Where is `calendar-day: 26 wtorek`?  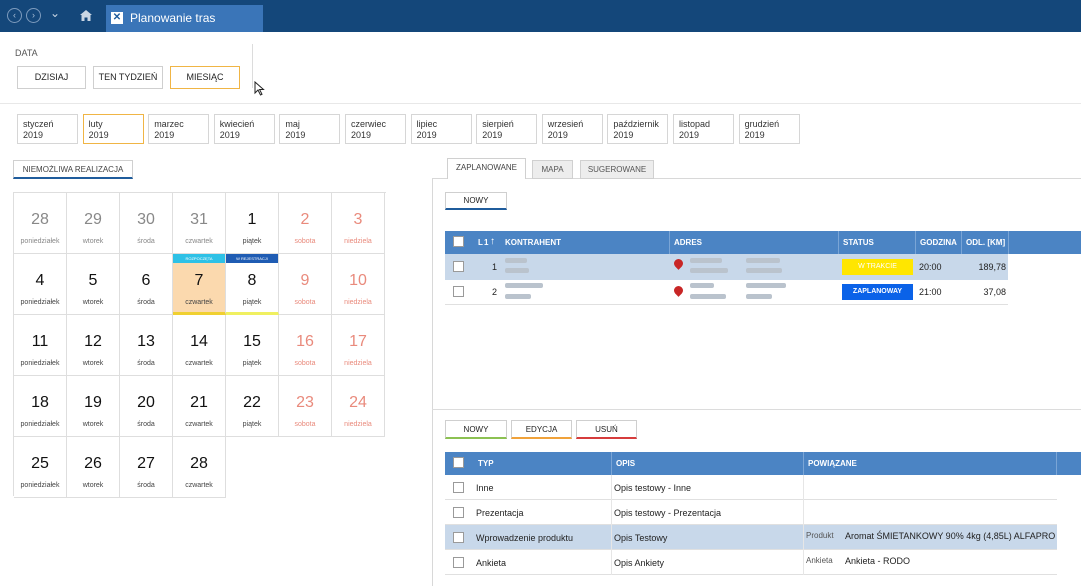
calendar-day: 26 wtorek is located at coordinates (93, 467).